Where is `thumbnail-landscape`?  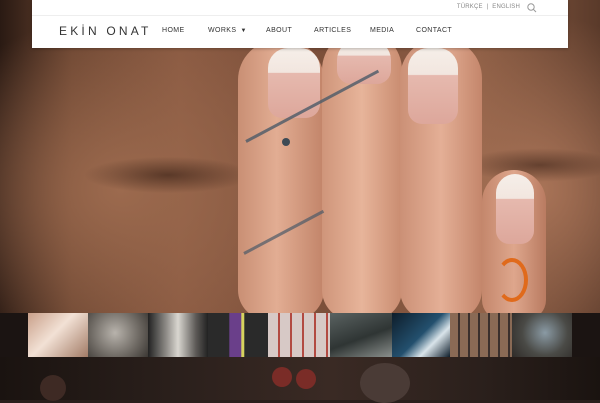 thumbnail-landscape is located at coordinates (361, 335).